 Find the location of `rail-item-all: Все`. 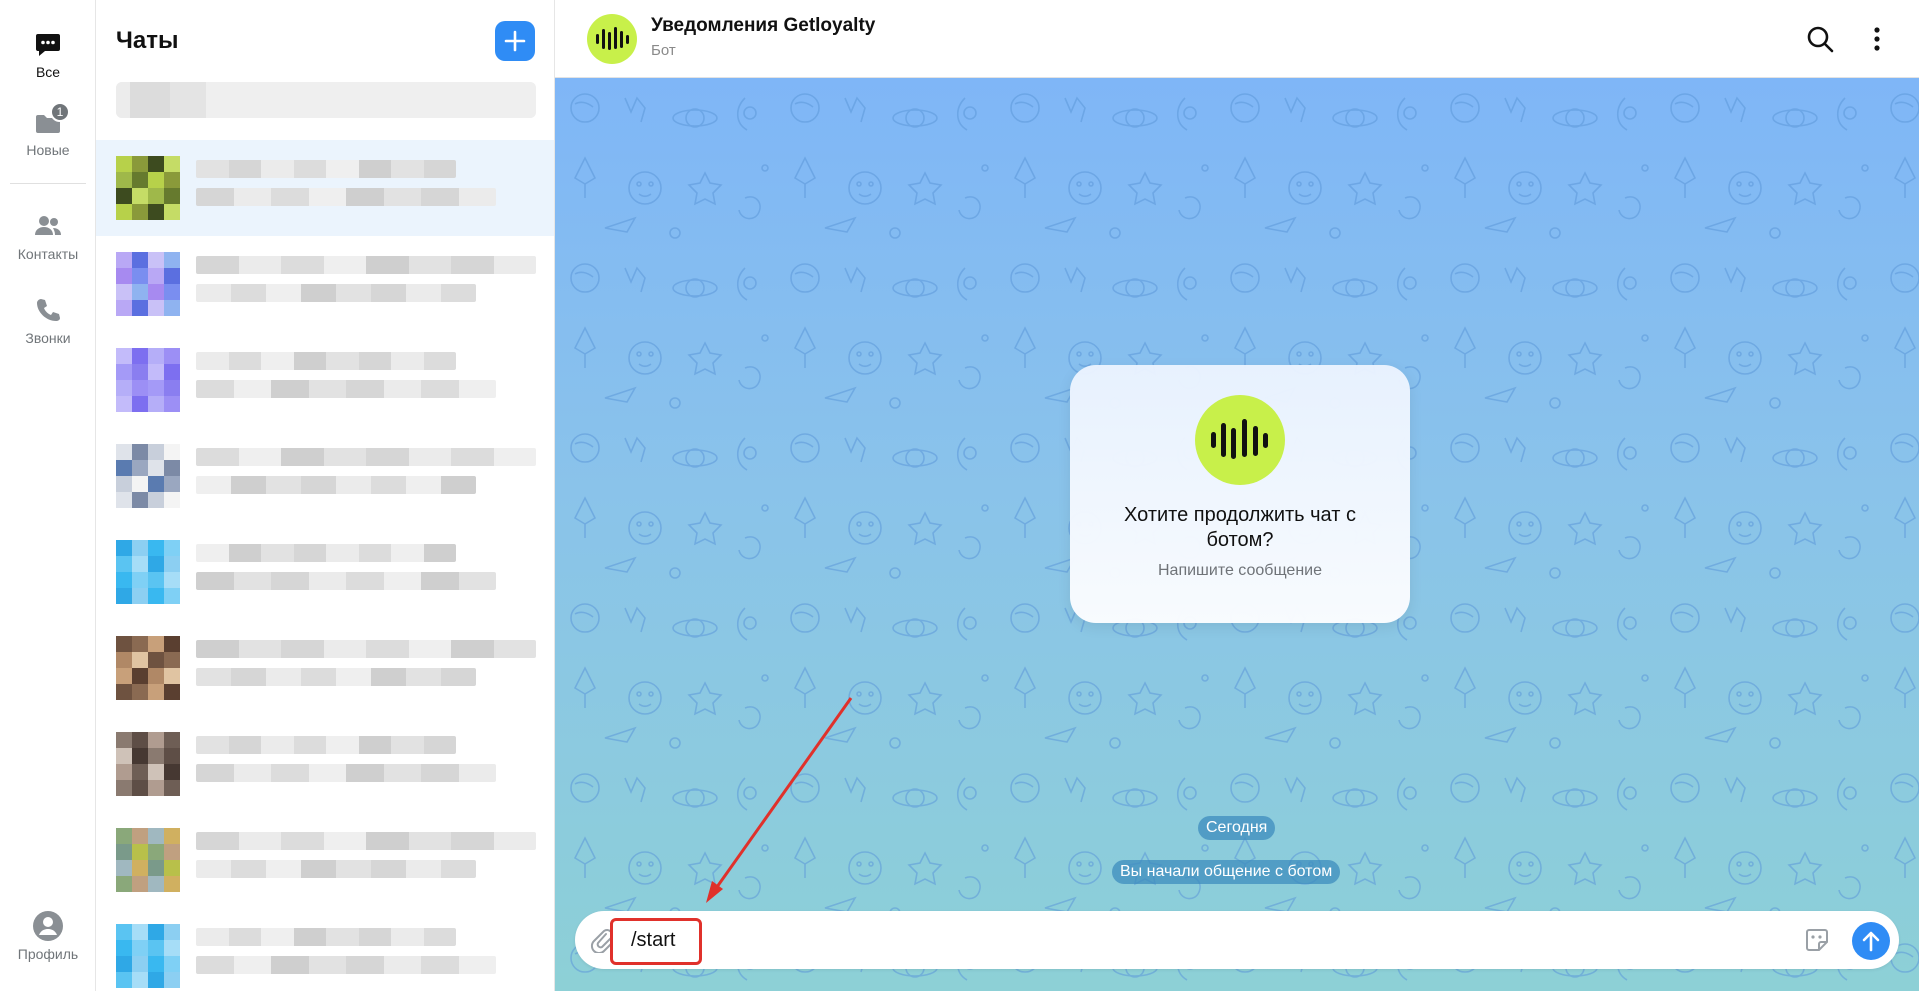

rail-item-all: Все is located at coordinates (48, 54).